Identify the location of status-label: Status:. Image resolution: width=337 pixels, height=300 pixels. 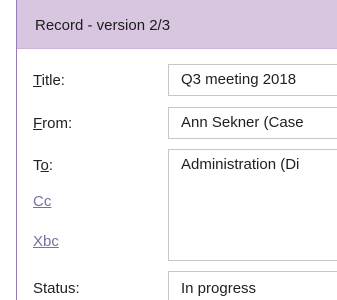
(56, 288).